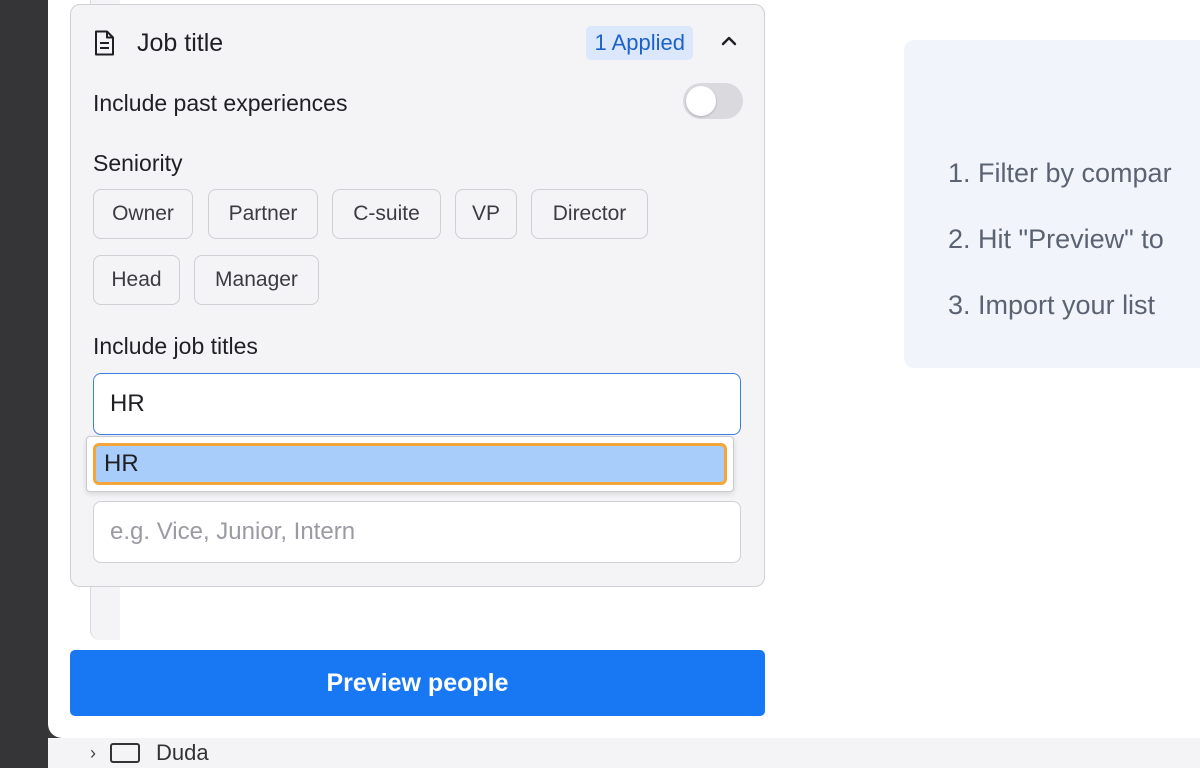 Image resolution: width=1200 pixels, height=768 pixels. I want to click on instruction-step-1: 1. Filter by compar, so click(1060, 173).